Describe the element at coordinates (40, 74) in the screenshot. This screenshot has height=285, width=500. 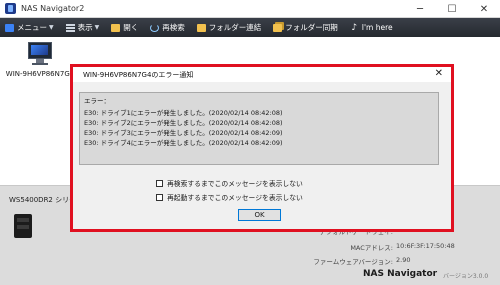
I see `device-name: WIN-9H6VP86N7G4` at that location.